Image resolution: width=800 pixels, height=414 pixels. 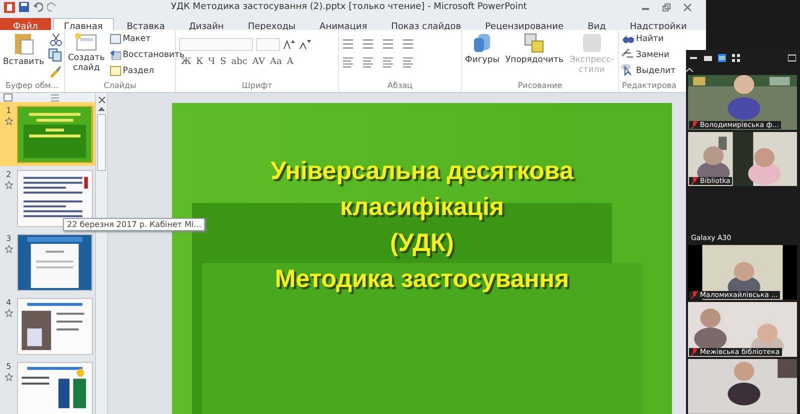 What do you see at coordinates (120, 86) in the screenshot?
I see `group-label: Слайды` at bounding box center [120, 86].